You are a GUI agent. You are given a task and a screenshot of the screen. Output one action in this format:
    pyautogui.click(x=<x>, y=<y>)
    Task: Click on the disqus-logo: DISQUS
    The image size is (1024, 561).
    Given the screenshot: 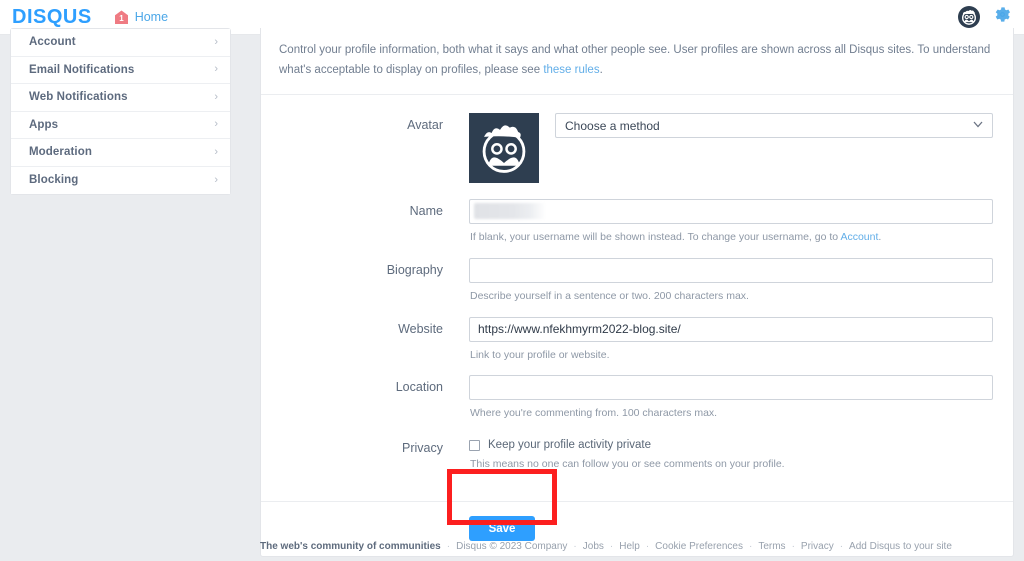 What is the action you would take?
    pyautogui.click(x=52, y=17)
    